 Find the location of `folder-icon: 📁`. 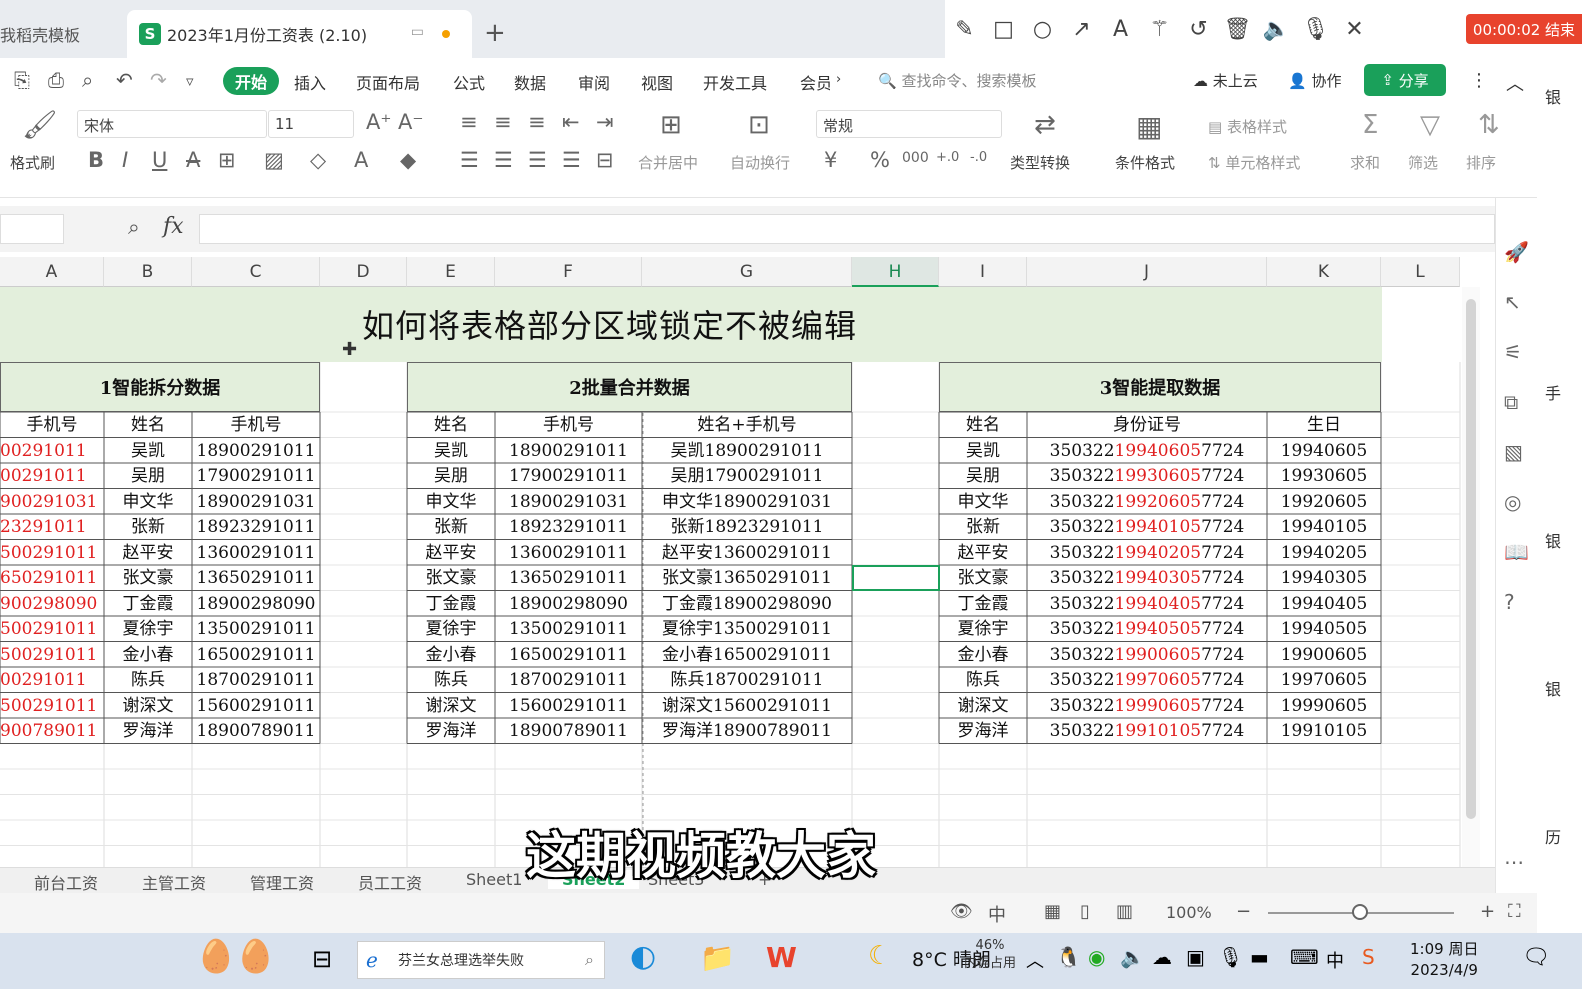

folder-icon: 📁 is located at coordinates (717, 957).